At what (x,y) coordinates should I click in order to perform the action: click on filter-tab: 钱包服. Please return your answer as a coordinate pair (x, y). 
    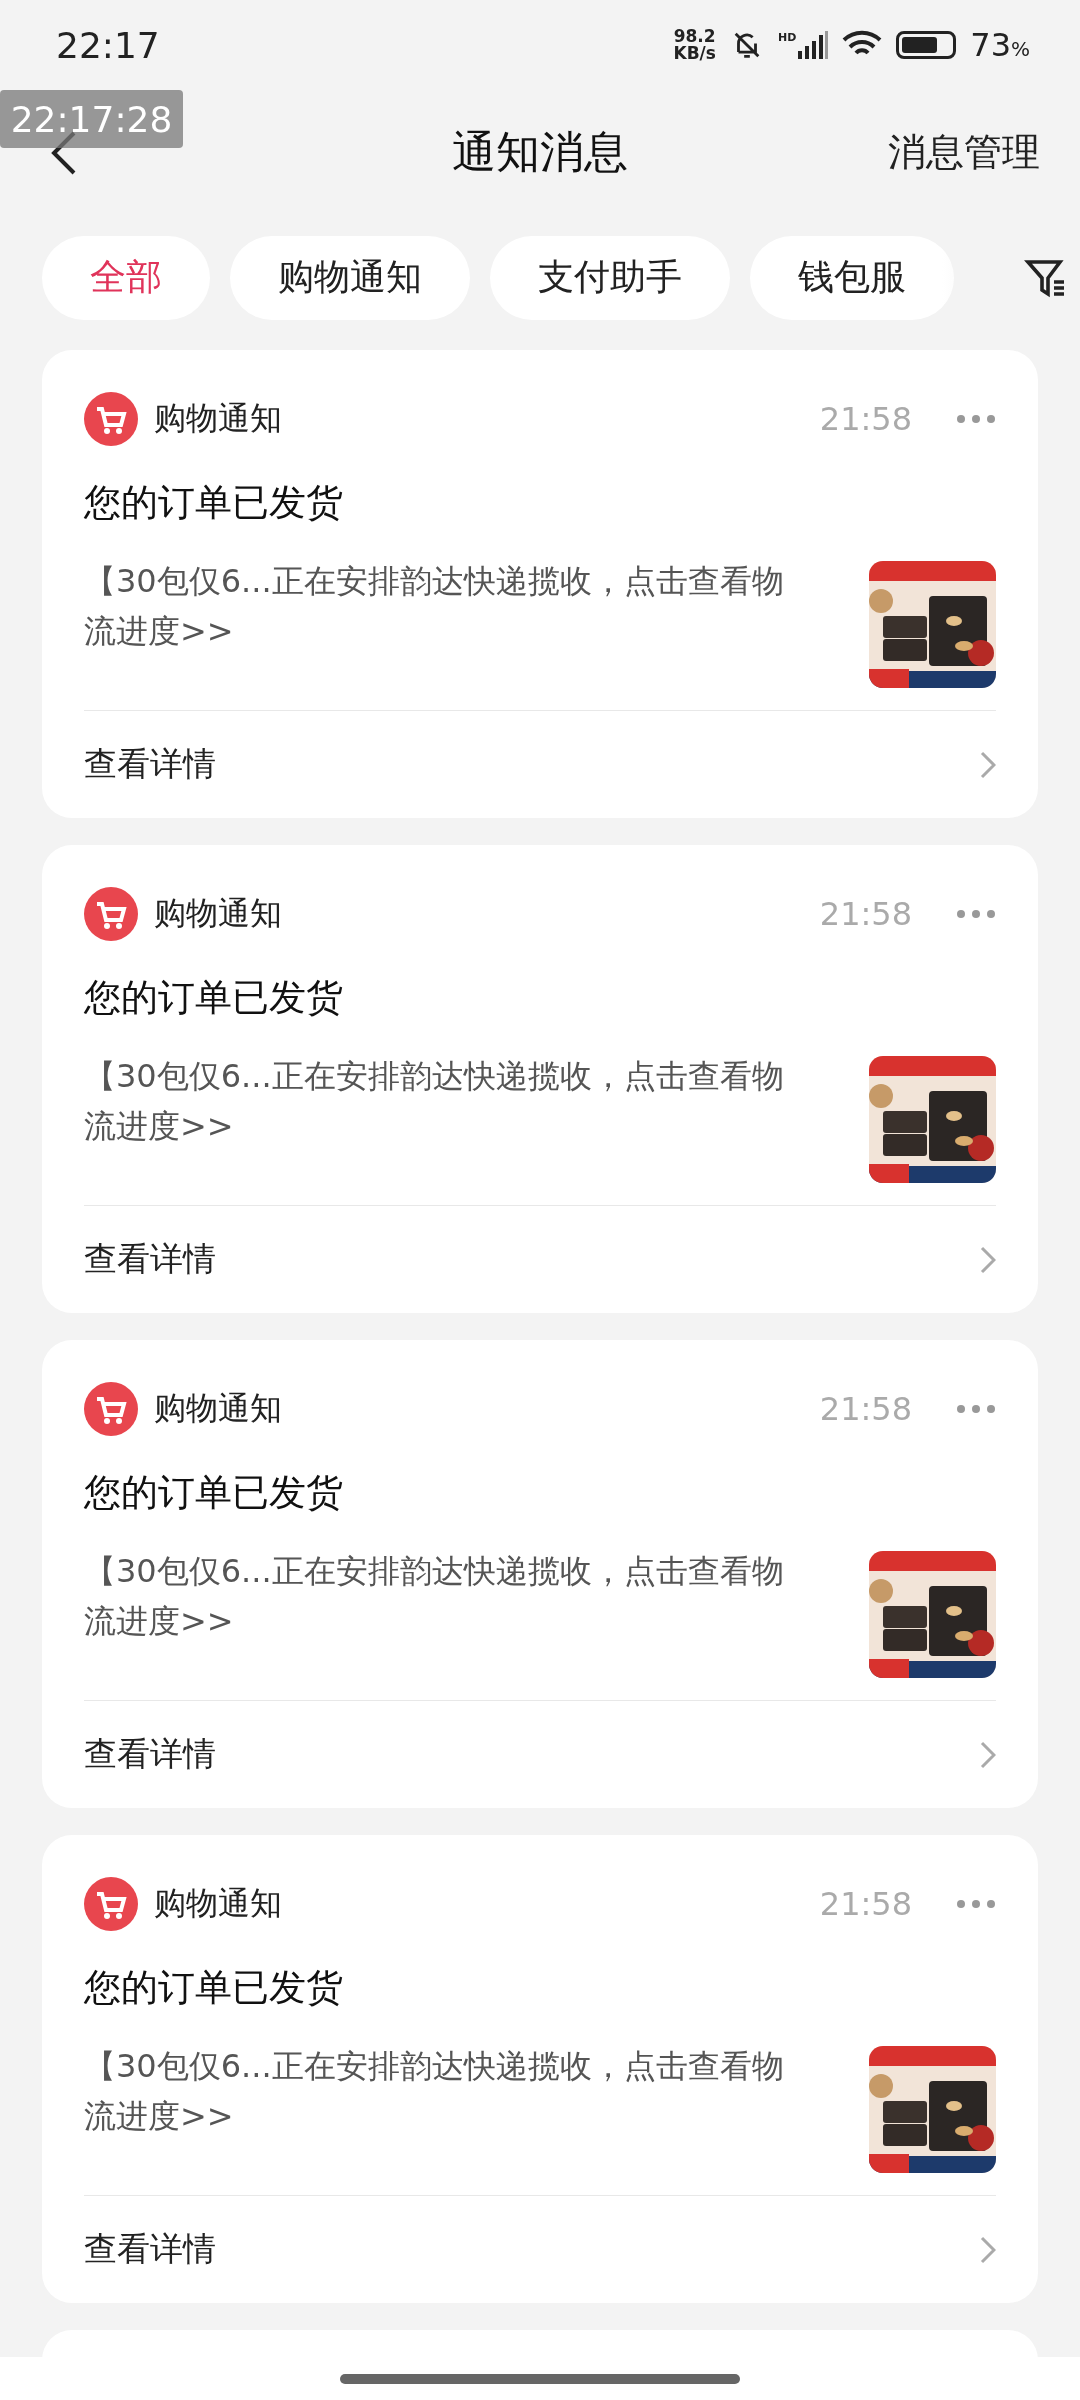
    Looking at the image, I should click on (852, 277).